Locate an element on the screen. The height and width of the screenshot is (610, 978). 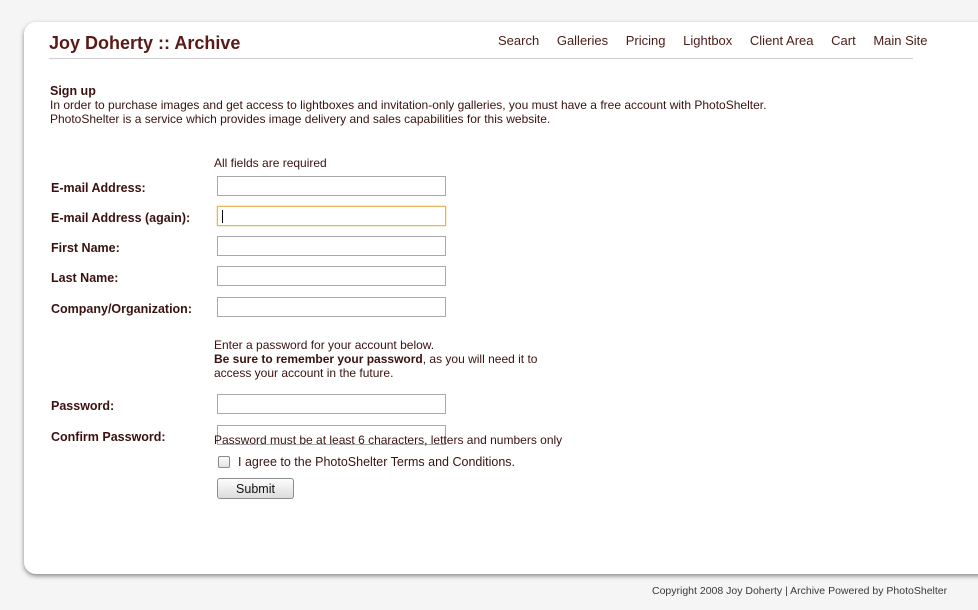
email-field is located at coordinates (331, 186).